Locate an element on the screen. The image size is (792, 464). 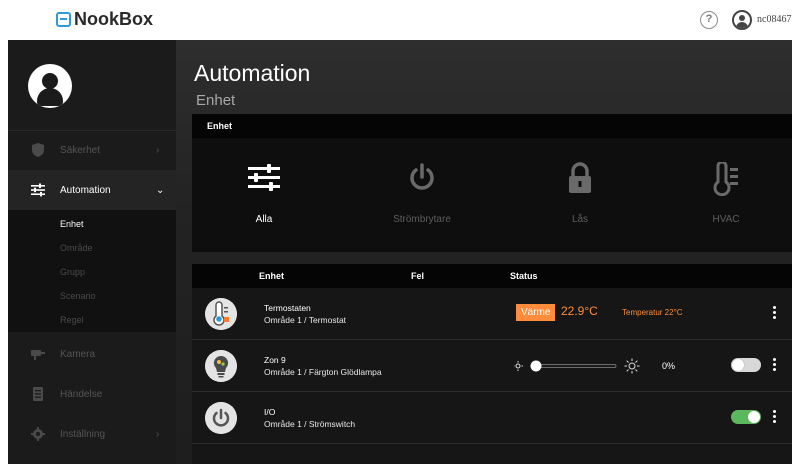
sidebar-item-label: Automation is located at coordinates (85, 190).